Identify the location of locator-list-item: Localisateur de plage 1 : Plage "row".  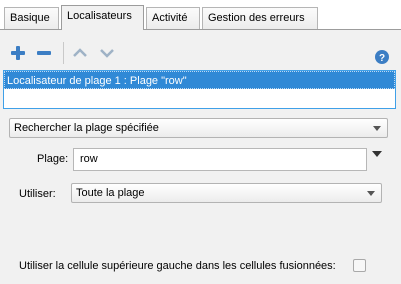
(199, 80).